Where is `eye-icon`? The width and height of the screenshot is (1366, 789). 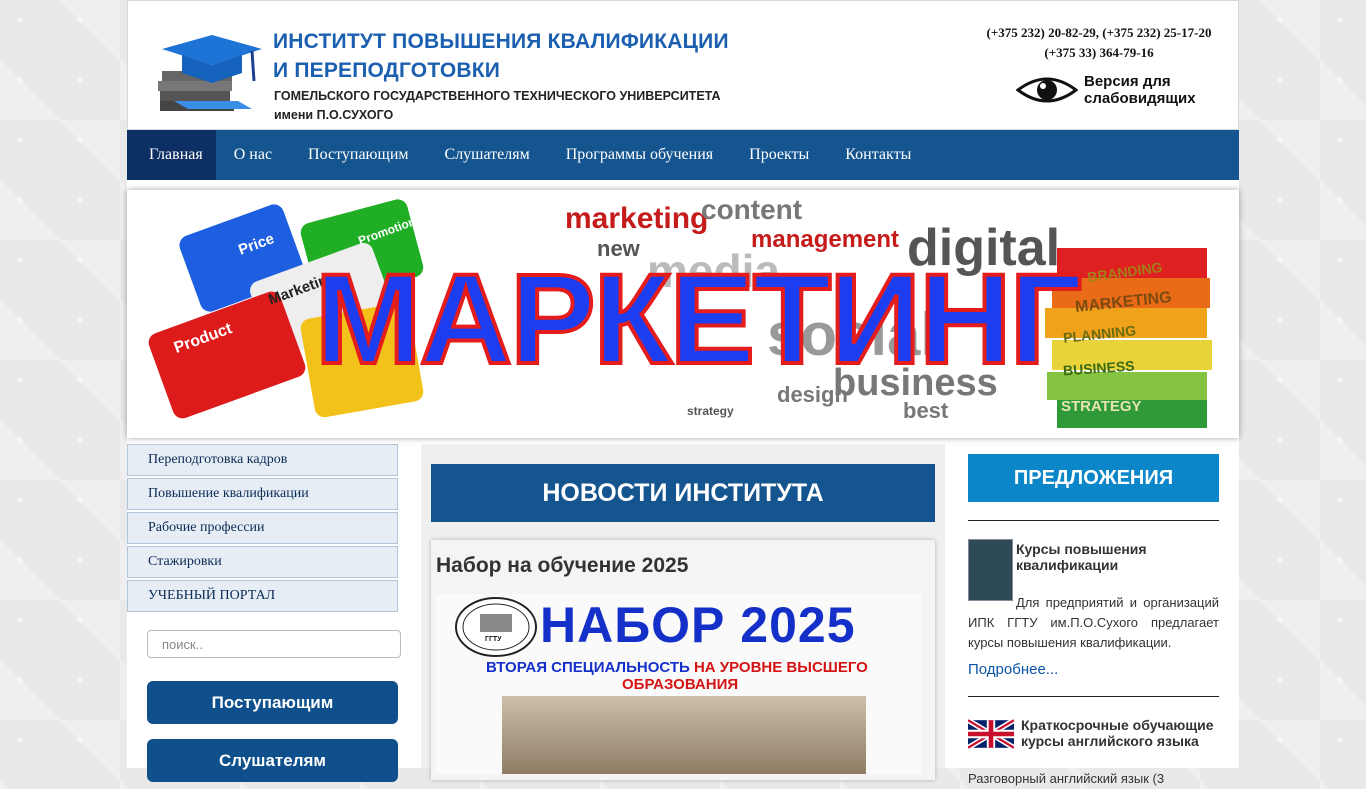
eye-icon is located at coordinates (1047, 90).